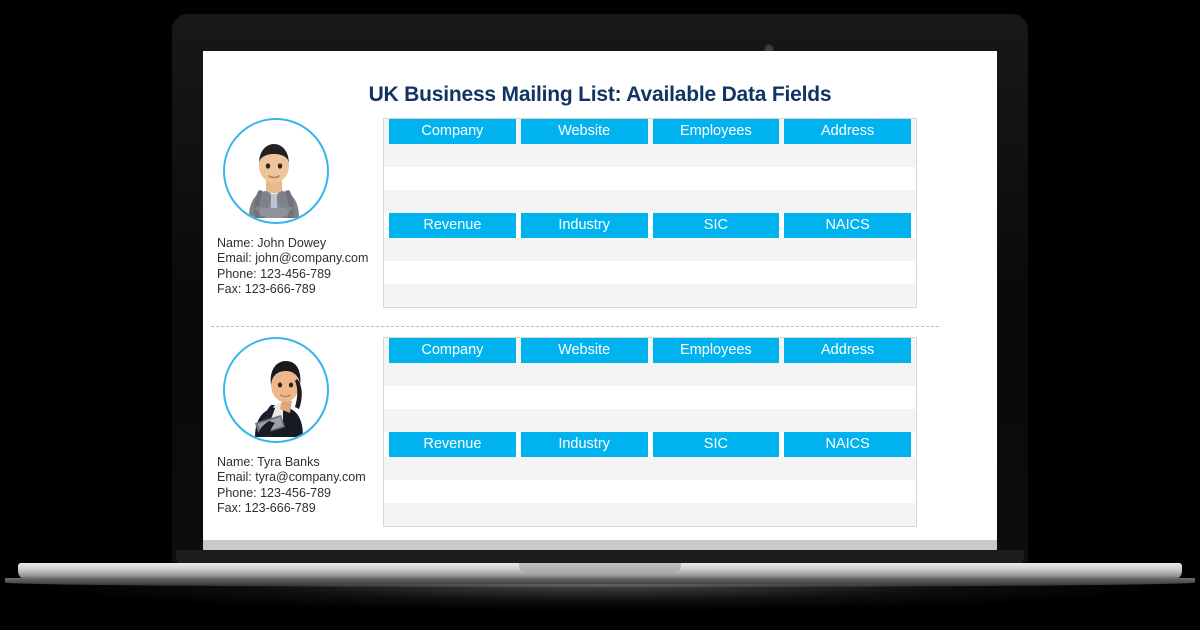  Describe the element at coordinates (600, 545) in the screenshot. I see `screen-bottom-bar` at that location.